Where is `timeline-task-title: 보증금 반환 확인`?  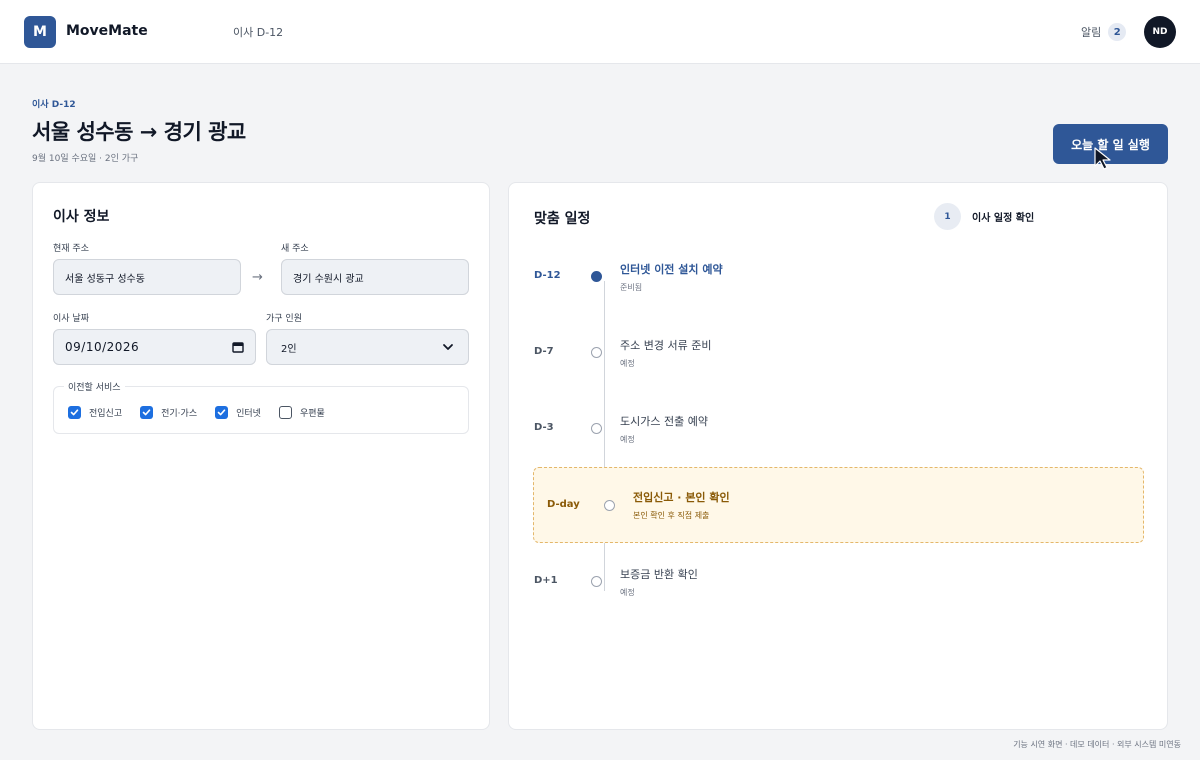
timeline-task-title: 보증금 반환 확인 is located at coordinates (659, 574).